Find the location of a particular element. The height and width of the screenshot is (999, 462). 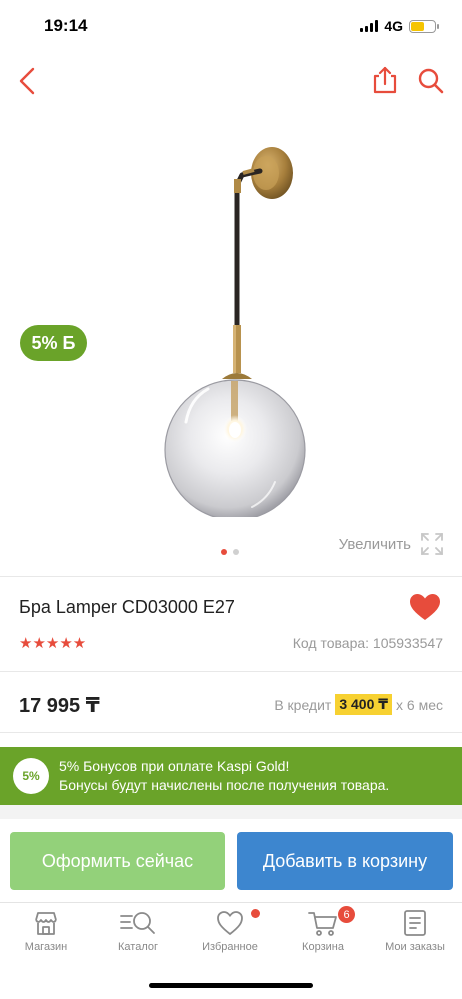

expand-icon is located at coordinates (432, 544).